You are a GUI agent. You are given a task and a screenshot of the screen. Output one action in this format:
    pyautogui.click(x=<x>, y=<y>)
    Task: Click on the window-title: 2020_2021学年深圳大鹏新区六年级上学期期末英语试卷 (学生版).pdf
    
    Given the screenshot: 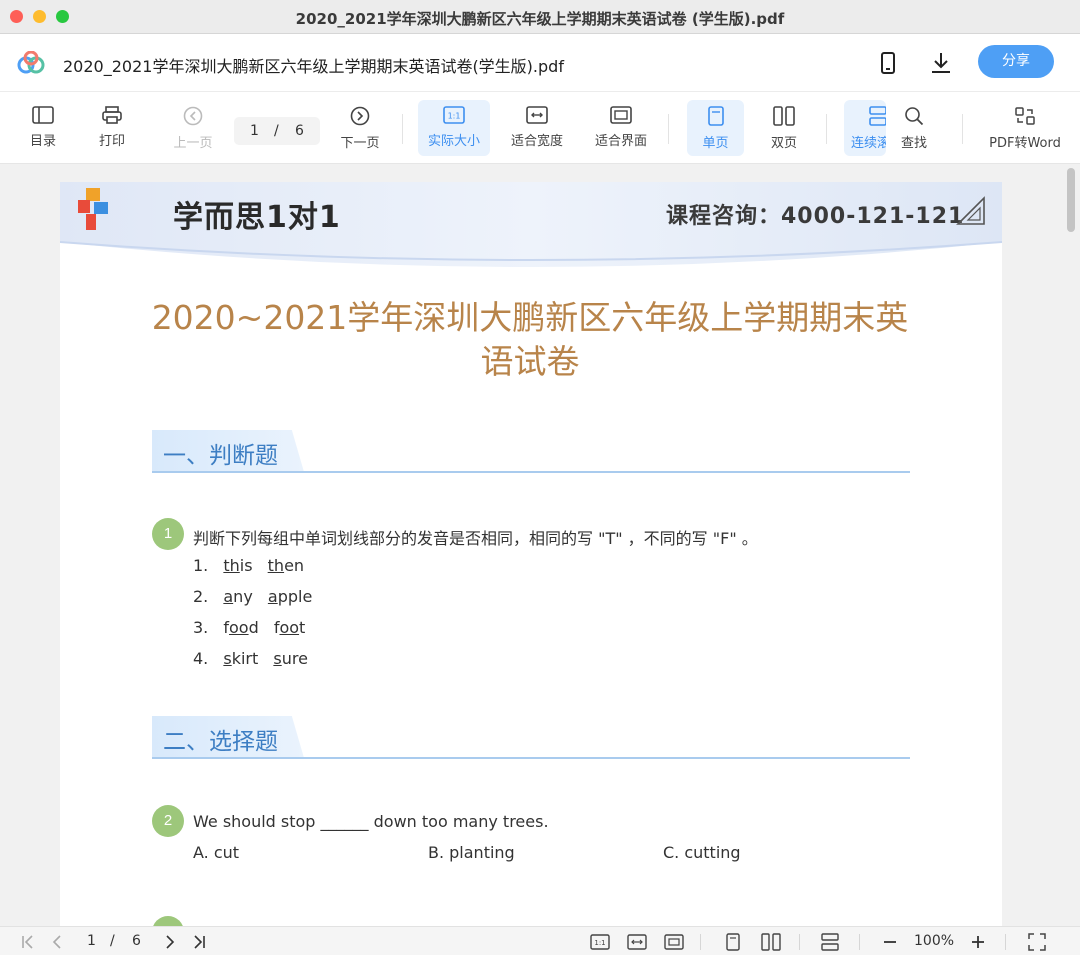 What is the action you would take?
    pyautogui.click(x=540, y=19)
    